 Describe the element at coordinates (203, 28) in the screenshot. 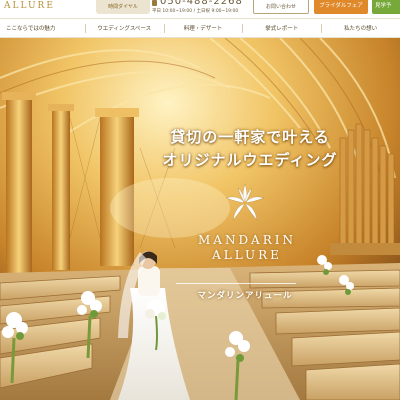

I see `nav-item-cuisine: 料理・デザート` at that location.